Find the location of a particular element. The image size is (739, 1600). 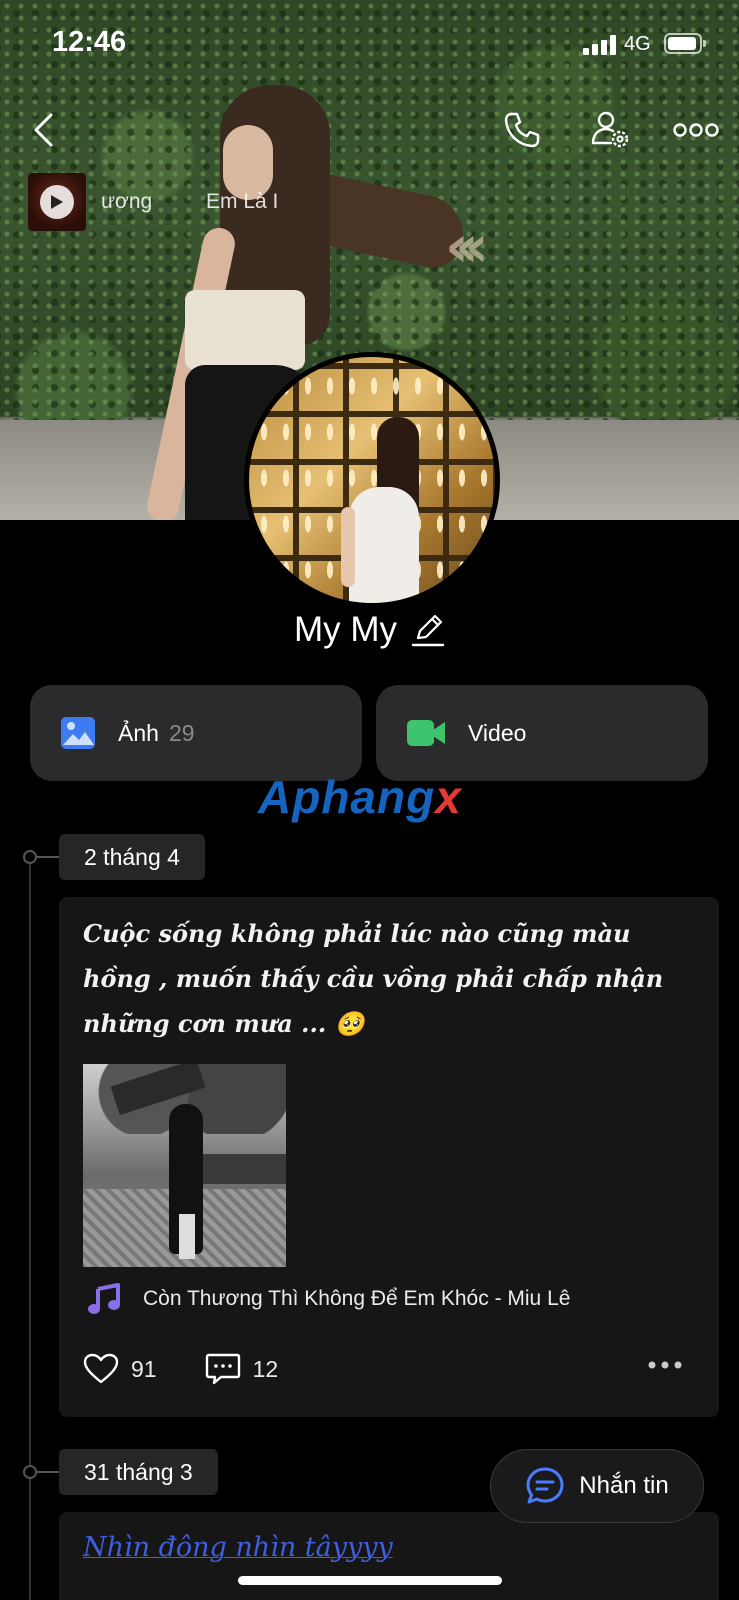

send-message-label: Nhắn tin is located at coordinates (624, 1485).